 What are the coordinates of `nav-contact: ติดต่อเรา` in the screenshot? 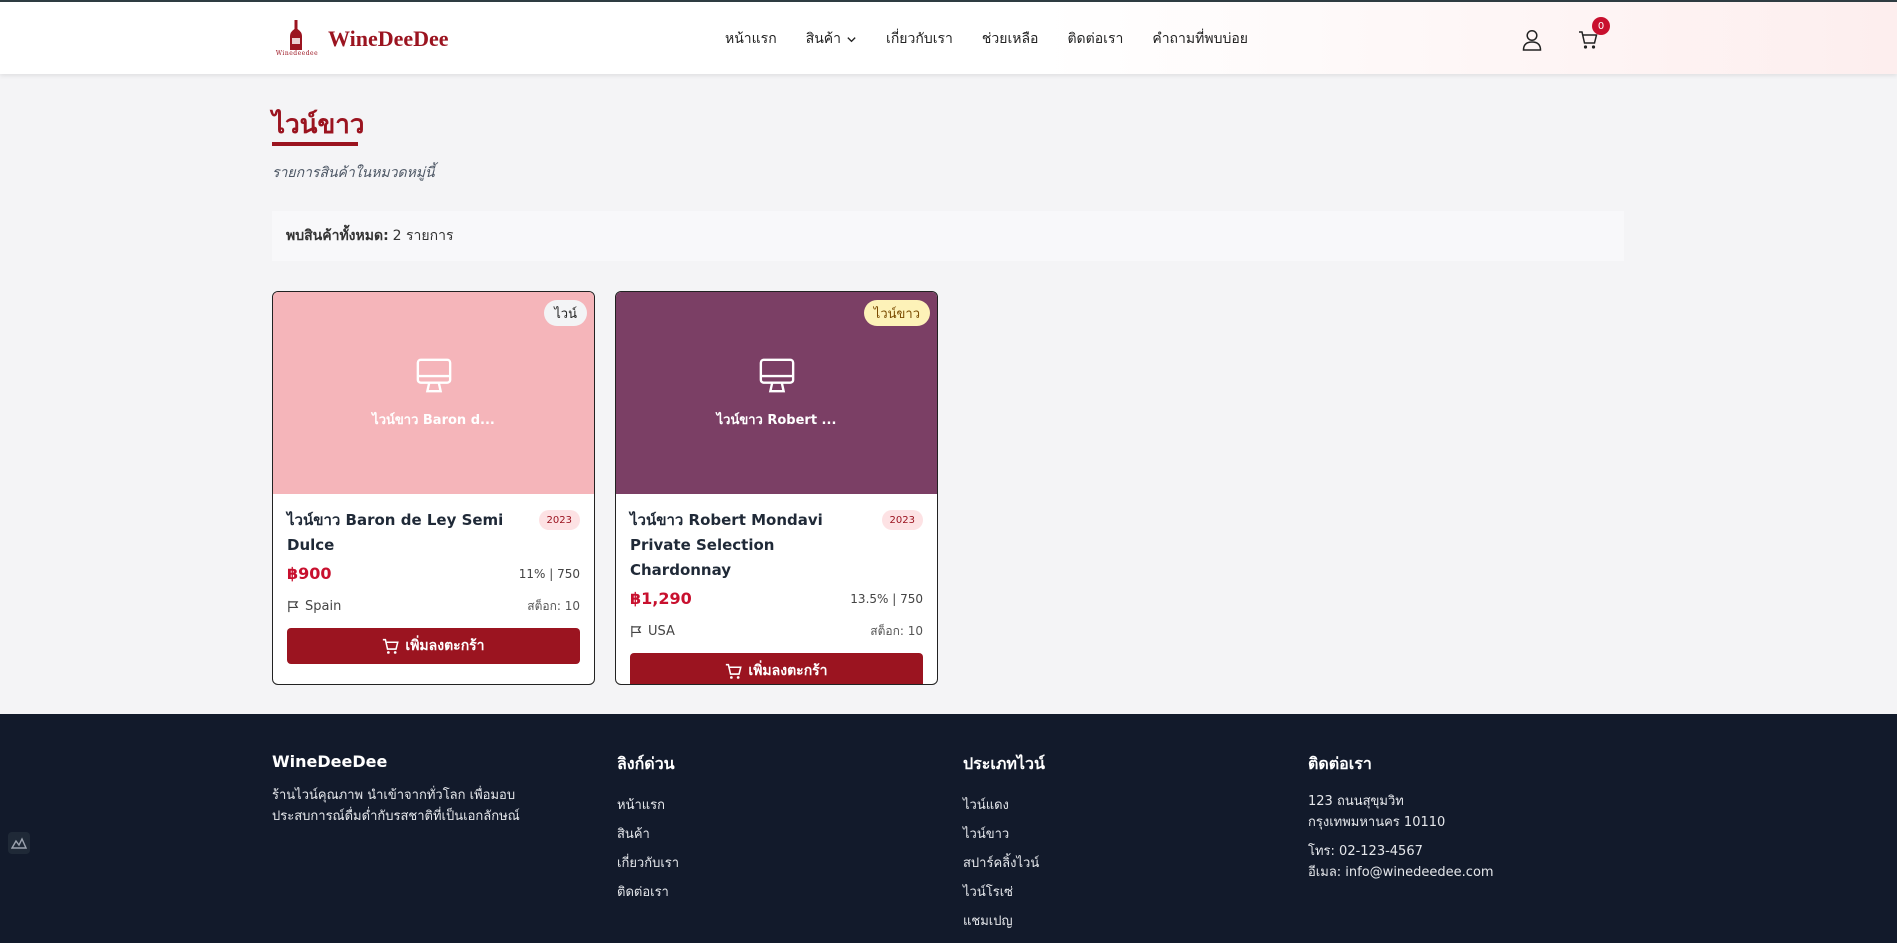 It's located at (1095, 39).